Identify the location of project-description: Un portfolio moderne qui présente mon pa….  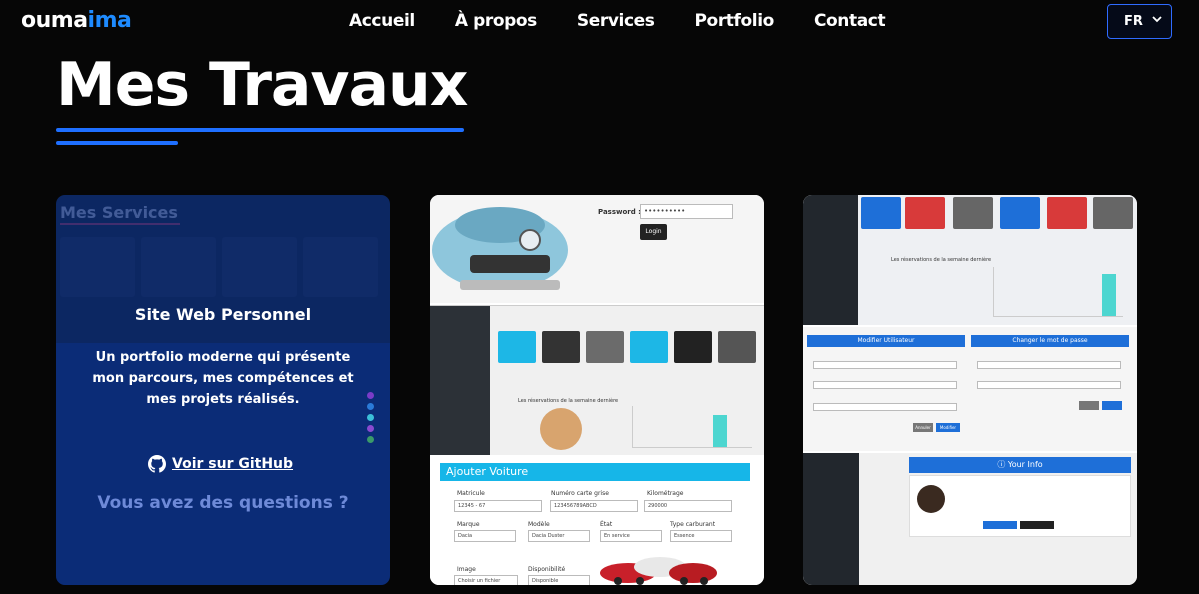
(223, 378).